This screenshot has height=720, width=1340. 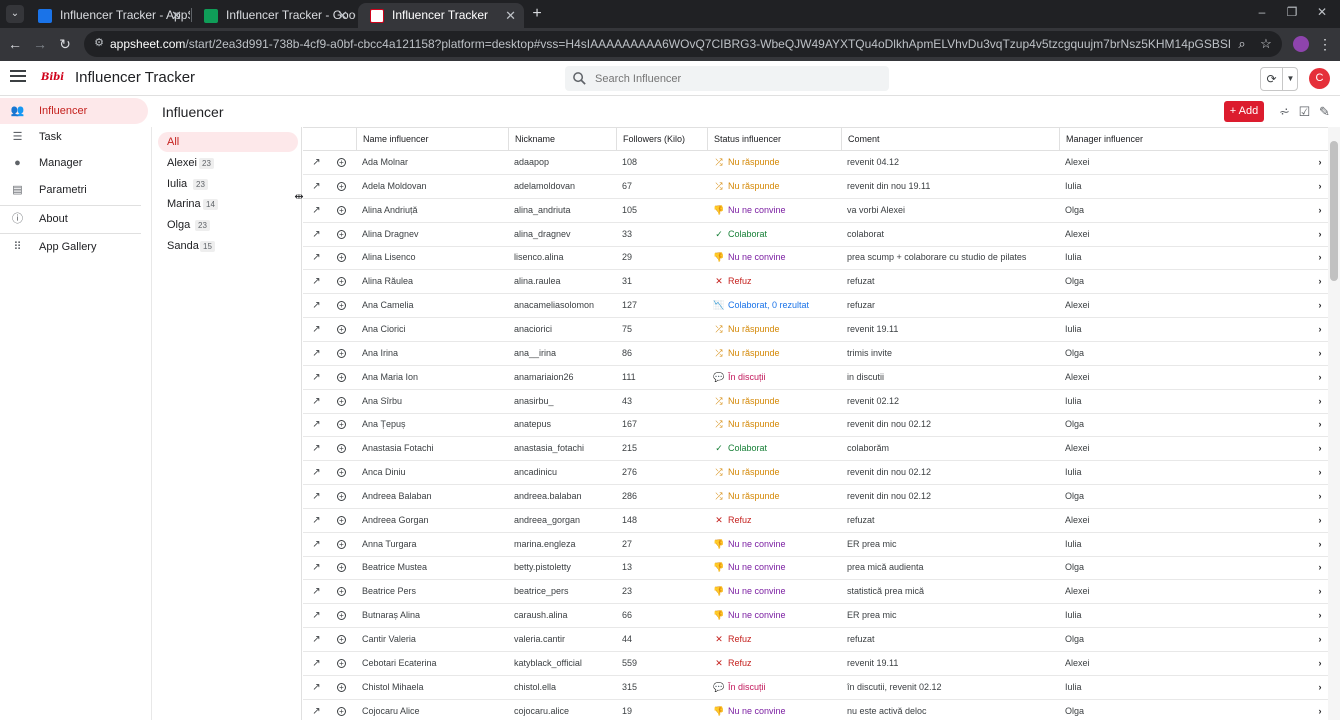 What do you see at coordinates (228, 246) in the screenshot?
I see `group-item-sanda: Sanda 15` at bounding box center [228, 246].